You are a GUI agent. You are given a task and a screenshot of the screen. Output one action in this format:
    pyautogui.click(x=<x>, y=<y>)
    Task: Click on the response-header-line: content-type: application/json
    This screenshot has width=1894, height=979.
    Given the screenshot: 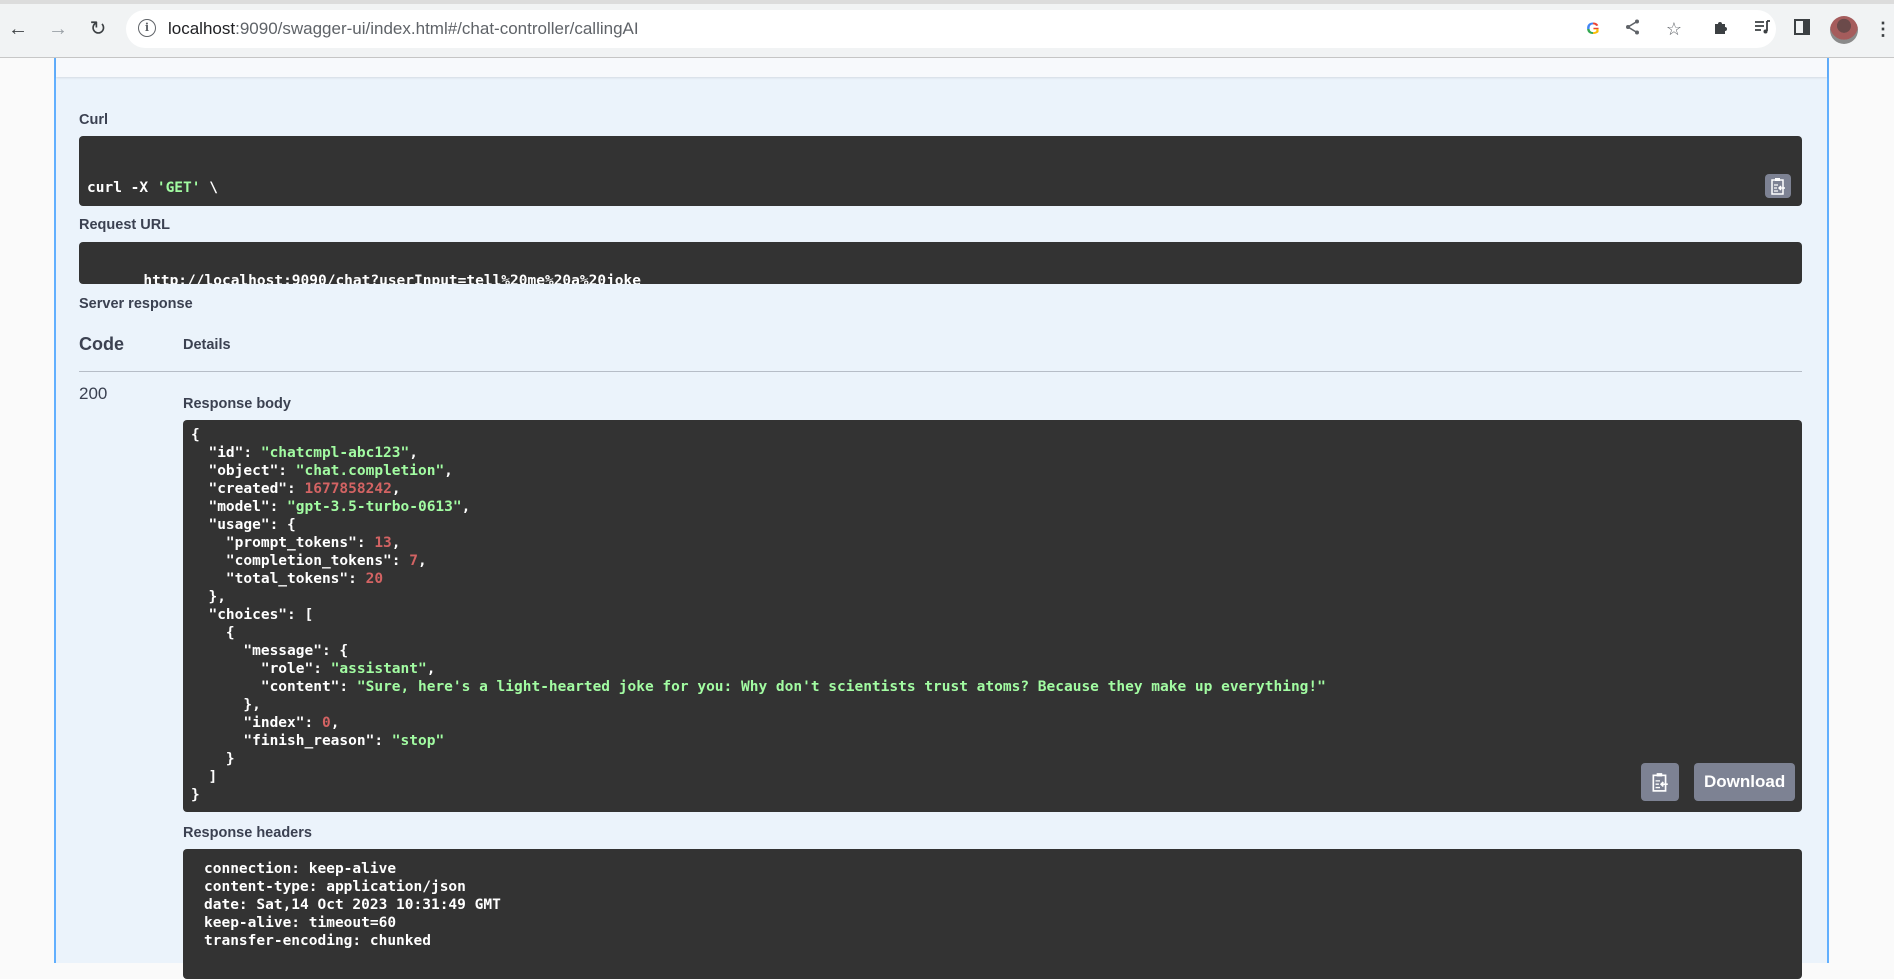 What is the action you would take?
    pyautogui.click(x=335, y=887)
    